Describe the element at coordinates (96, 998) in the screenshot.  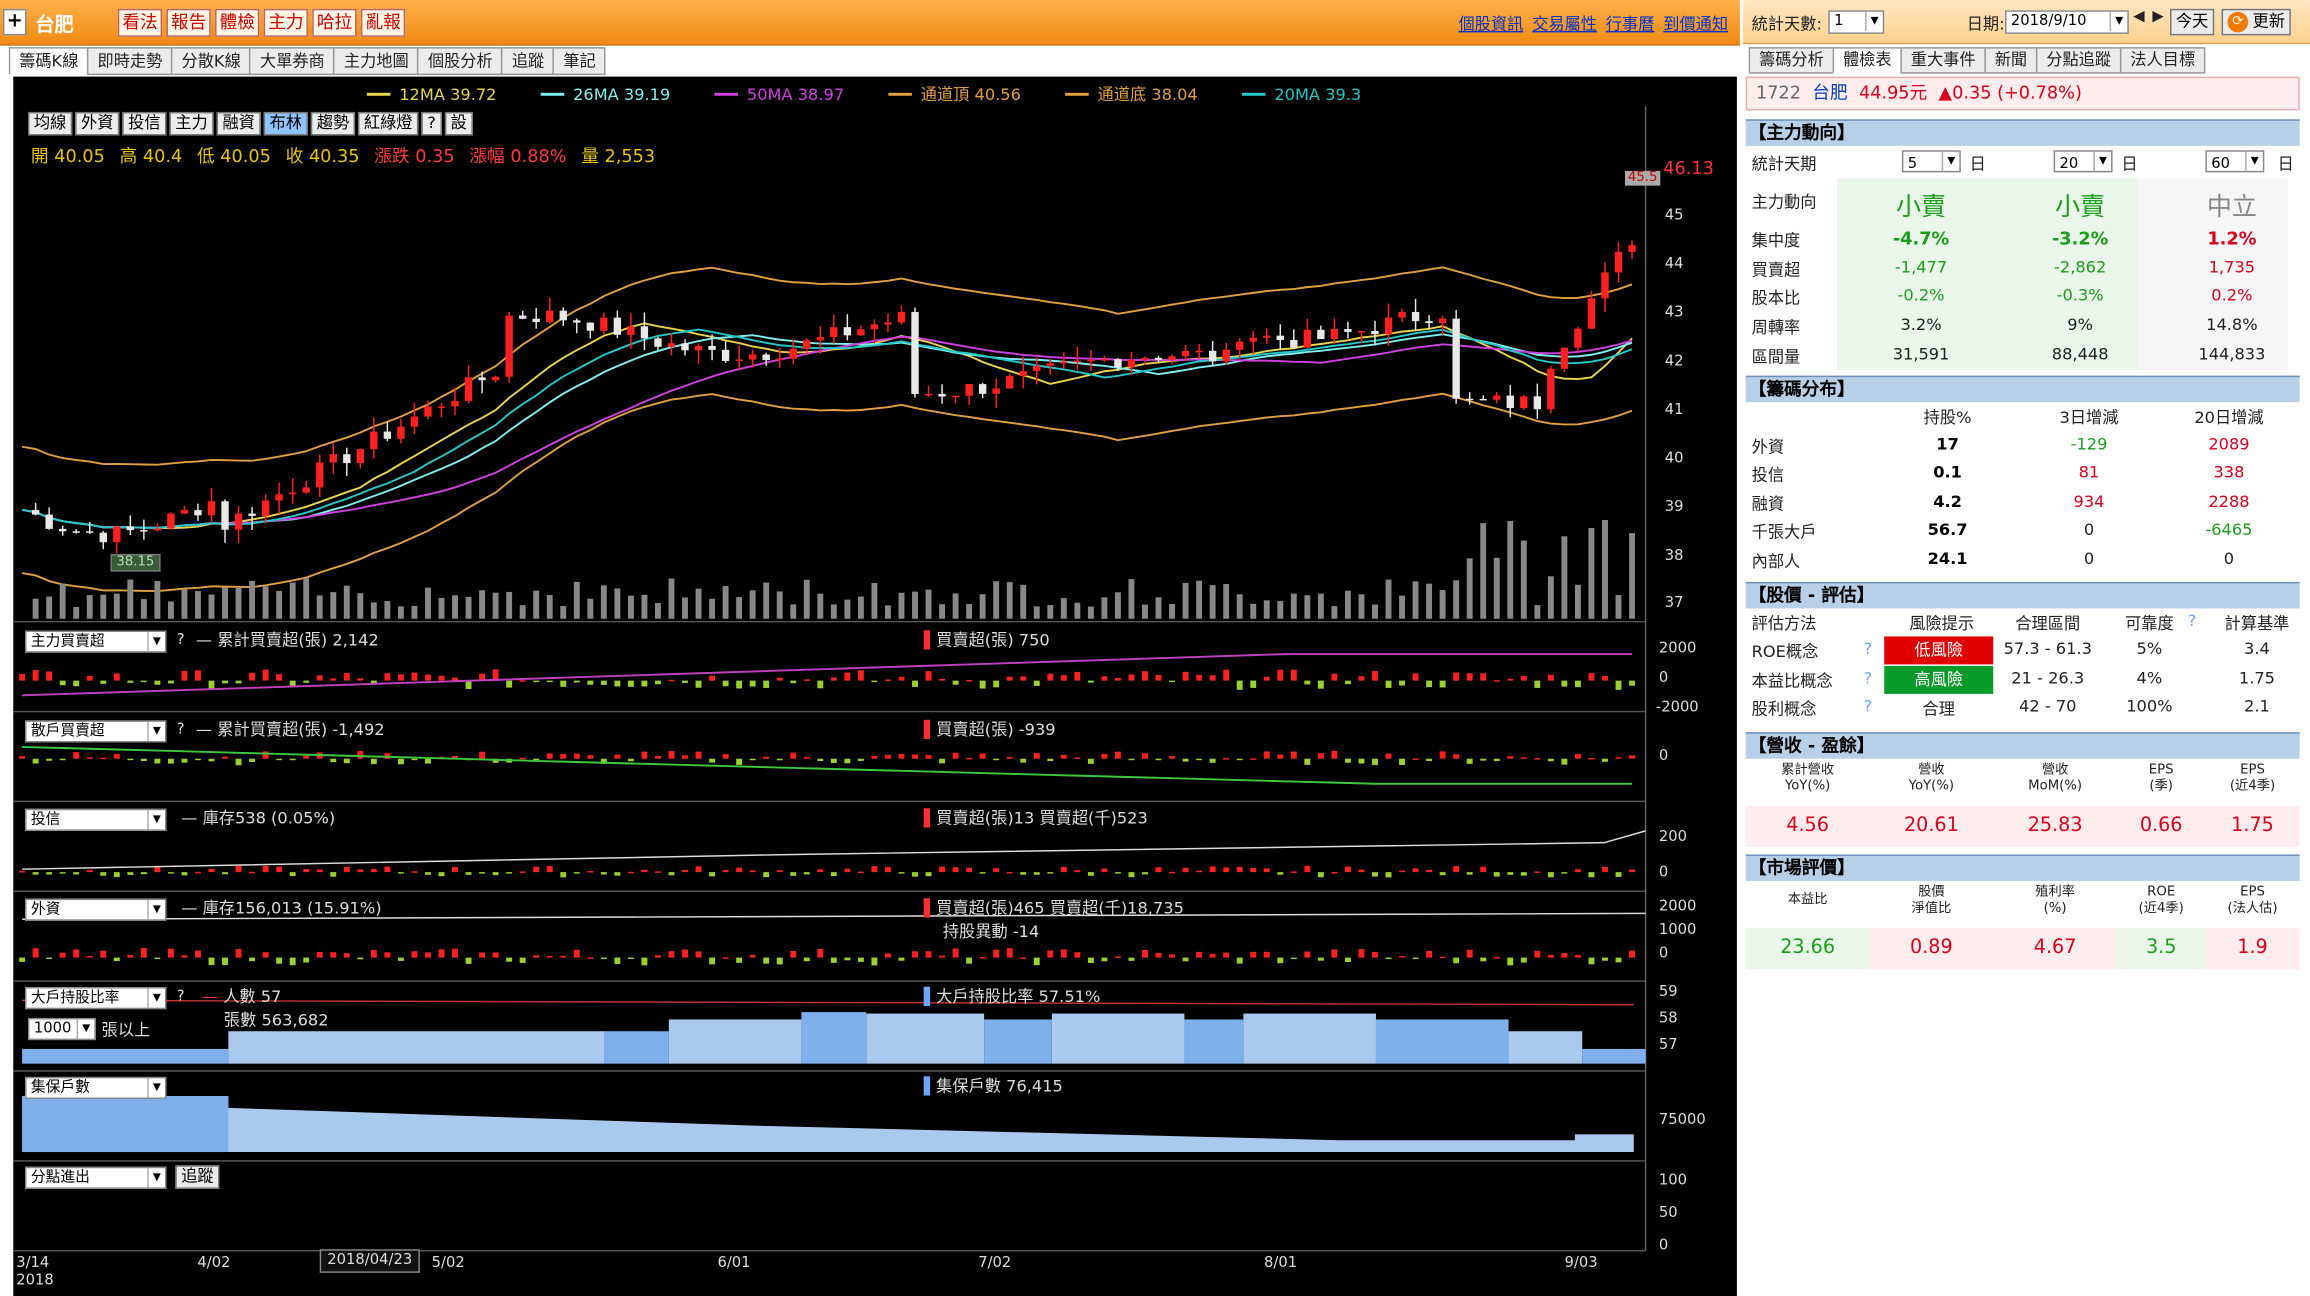
I see `big-holder-select: 大戶持股比率 ▼` at that location.